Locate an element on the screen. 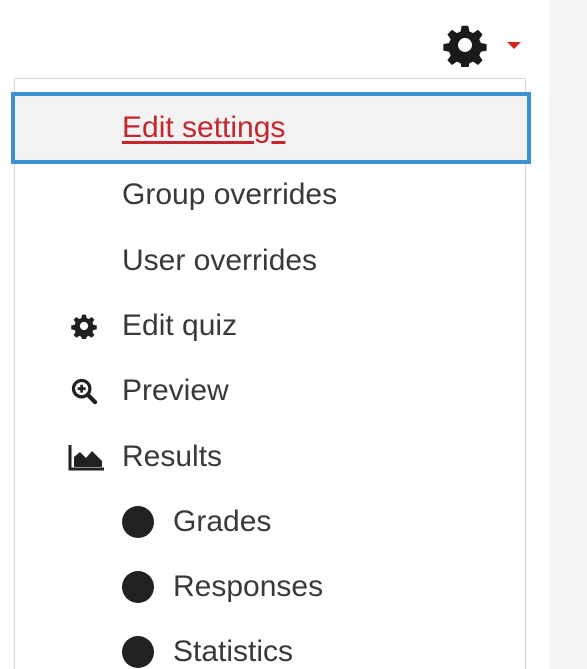  menu-item-edit-settings: Edit settings is located at coordinates (271, 128).